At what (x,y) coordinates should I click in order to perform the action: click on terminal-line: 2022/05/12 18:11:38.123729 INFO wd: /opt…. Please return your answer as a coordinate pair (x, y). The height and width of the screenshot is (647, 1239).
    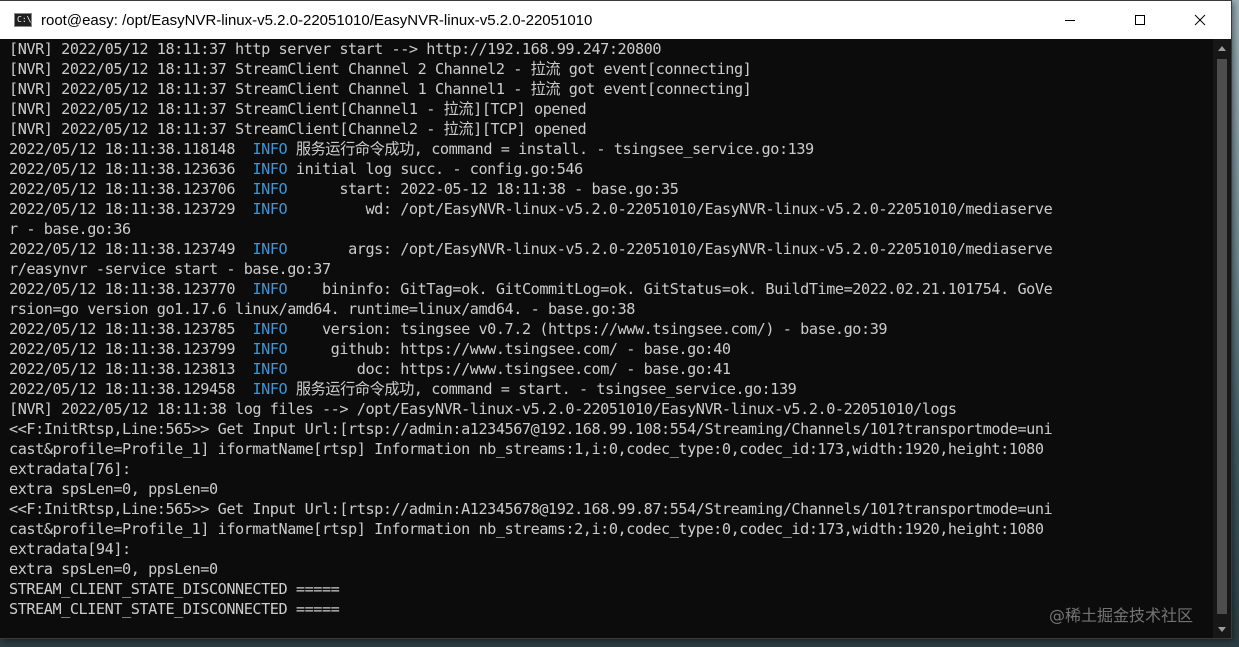
    Looking at the image, I should click on (531, 209).